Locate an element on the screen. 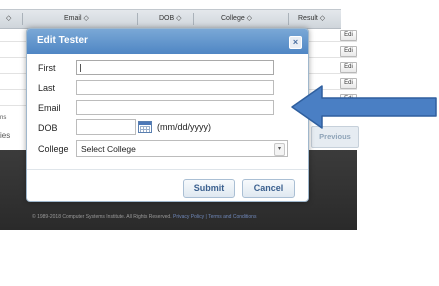 The width and height of the screenshot is (439, 286). arrow-shape is located at coordinates (364, 107).